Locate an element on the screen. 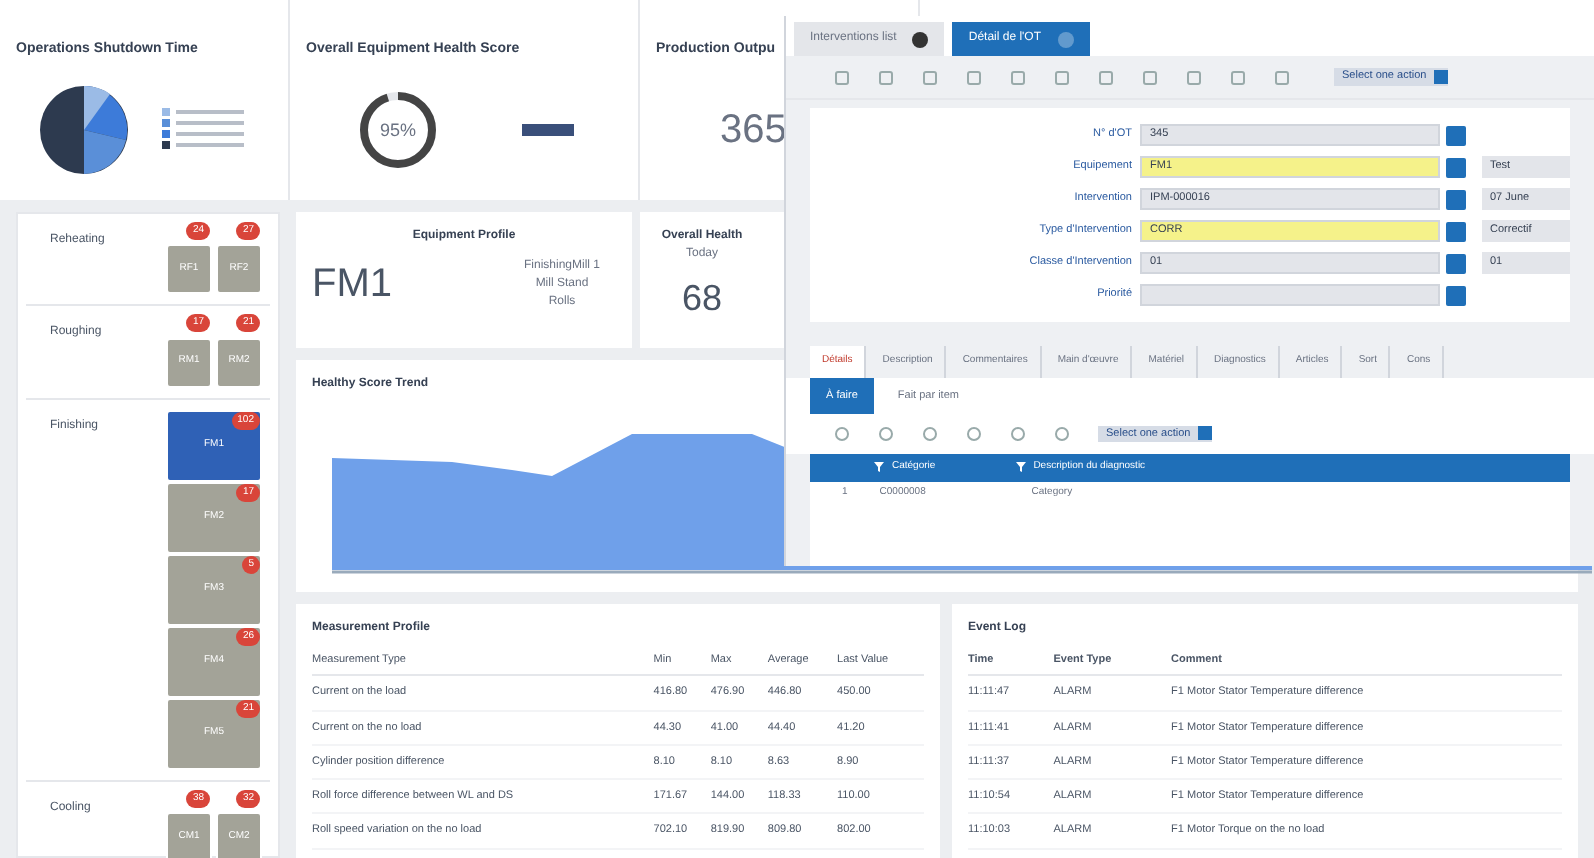 This screenshot has width=1594, height=858. gauge-reading: 95% is located at coordinates (398, 130).